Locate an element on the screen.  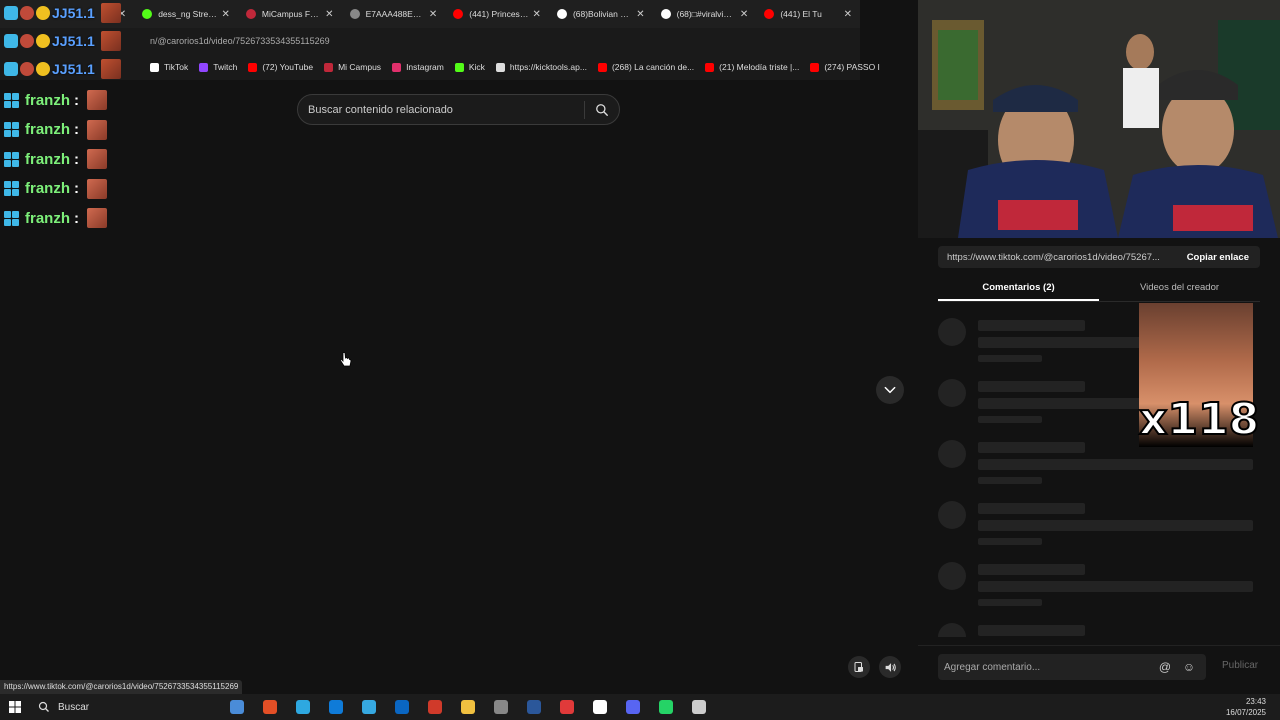
related-search is located at coordinates (458, 109).